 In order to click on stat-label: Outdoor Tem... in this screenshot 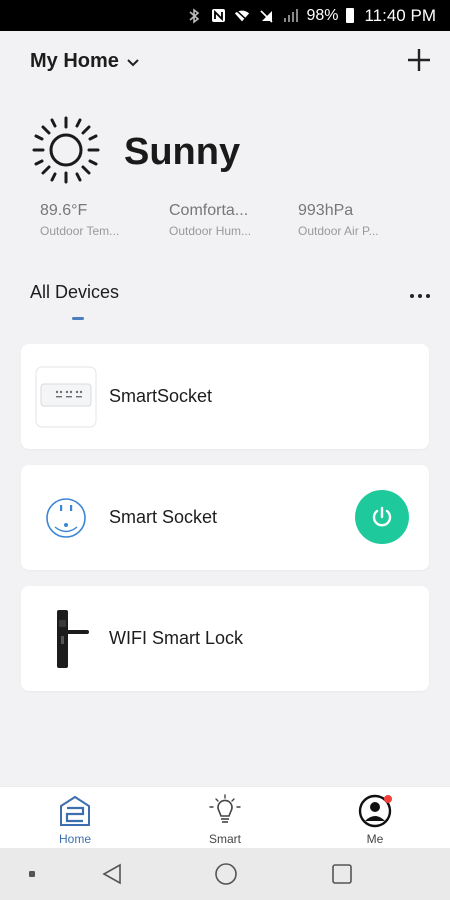, I will do `click(80, 231)`.